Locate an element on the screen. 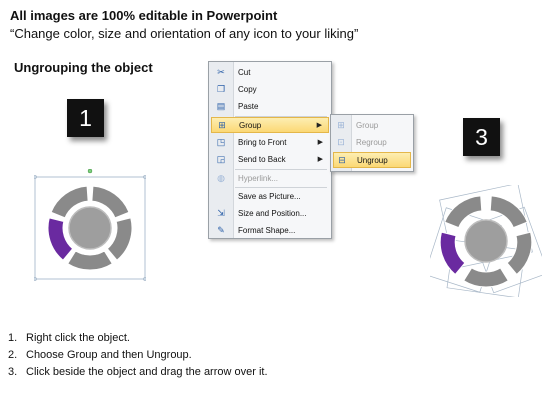 The height and width of the screenshot is (420, 560). step-text: Choose Group and then Ungroup. is located at coordinates (109, 355).